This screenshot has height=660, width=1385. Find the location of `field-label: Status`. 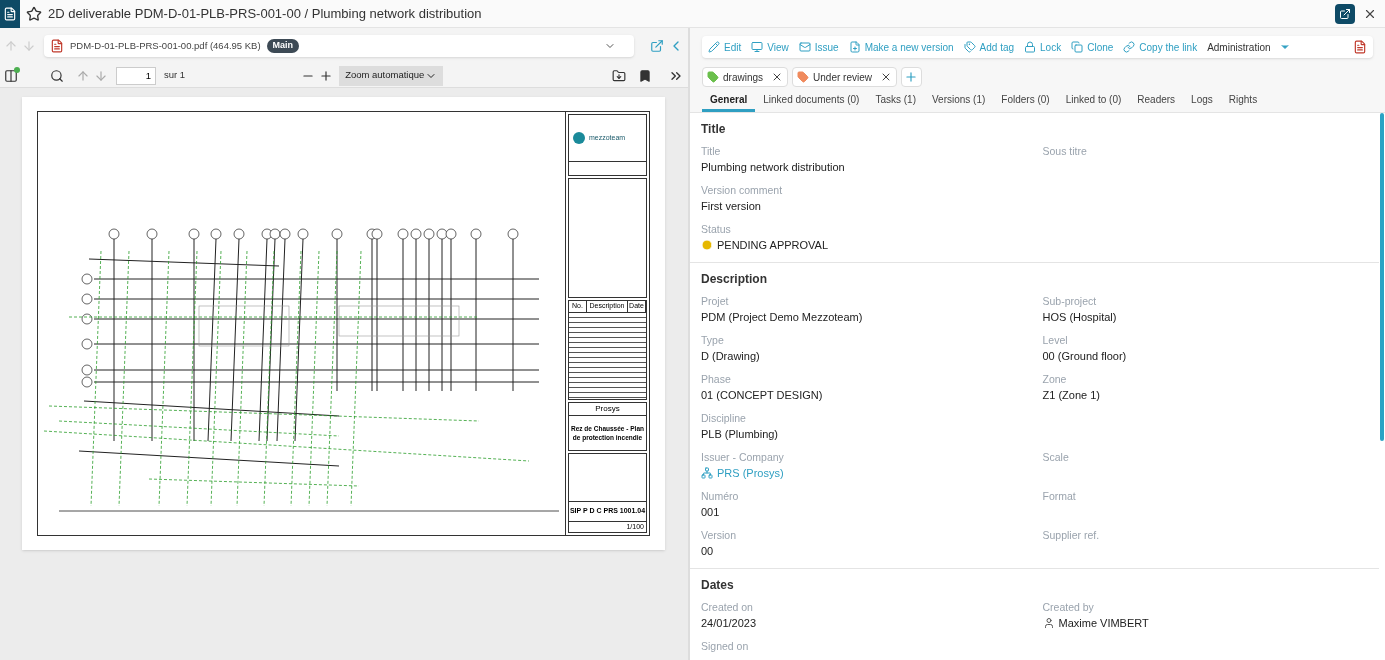

field-label: Status is located at coordinates (716, 229).